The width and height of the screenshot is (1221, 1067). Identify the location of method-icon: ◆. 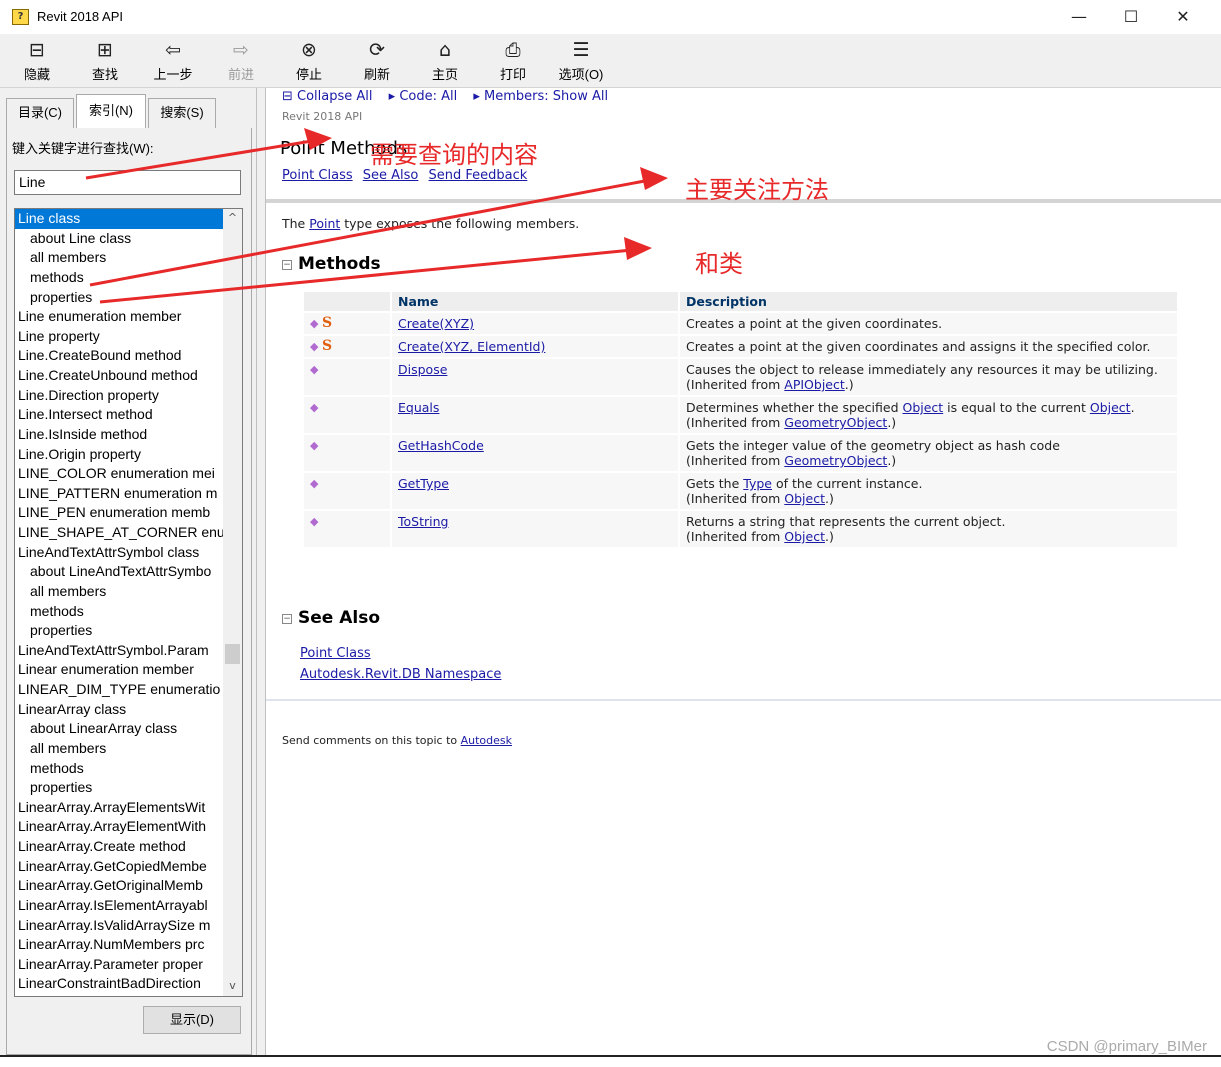
(314, 483).